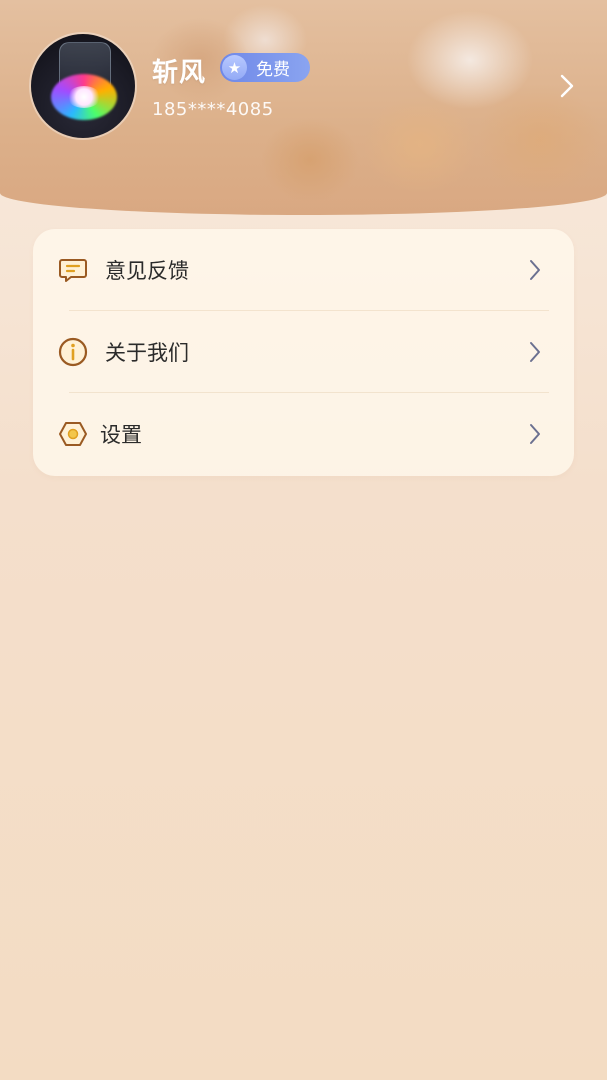  I want to click on star-icon: ★, so click(234, 67).